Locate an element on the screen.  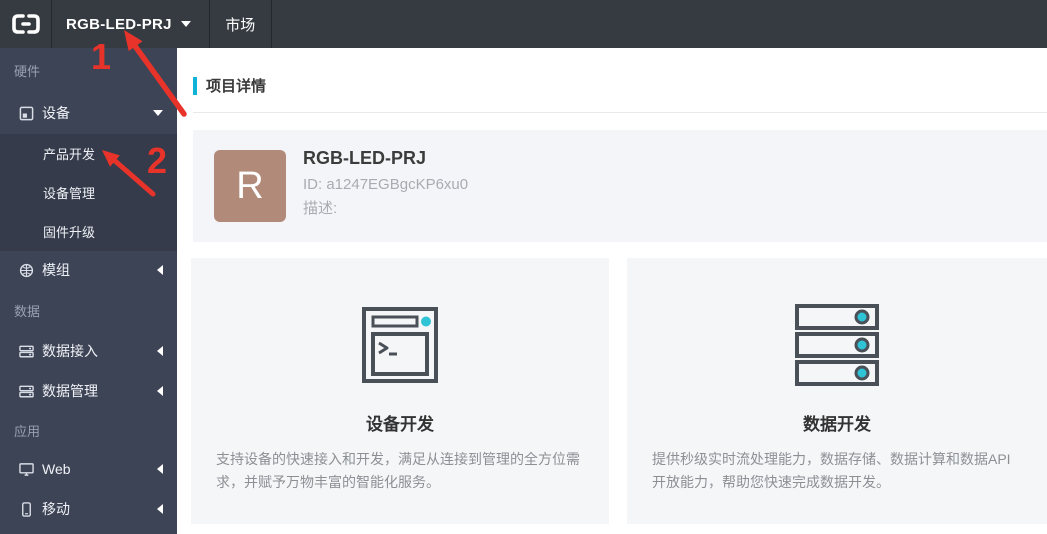
sidebar-item-module: 模组 is located at coordinates (88, 270).